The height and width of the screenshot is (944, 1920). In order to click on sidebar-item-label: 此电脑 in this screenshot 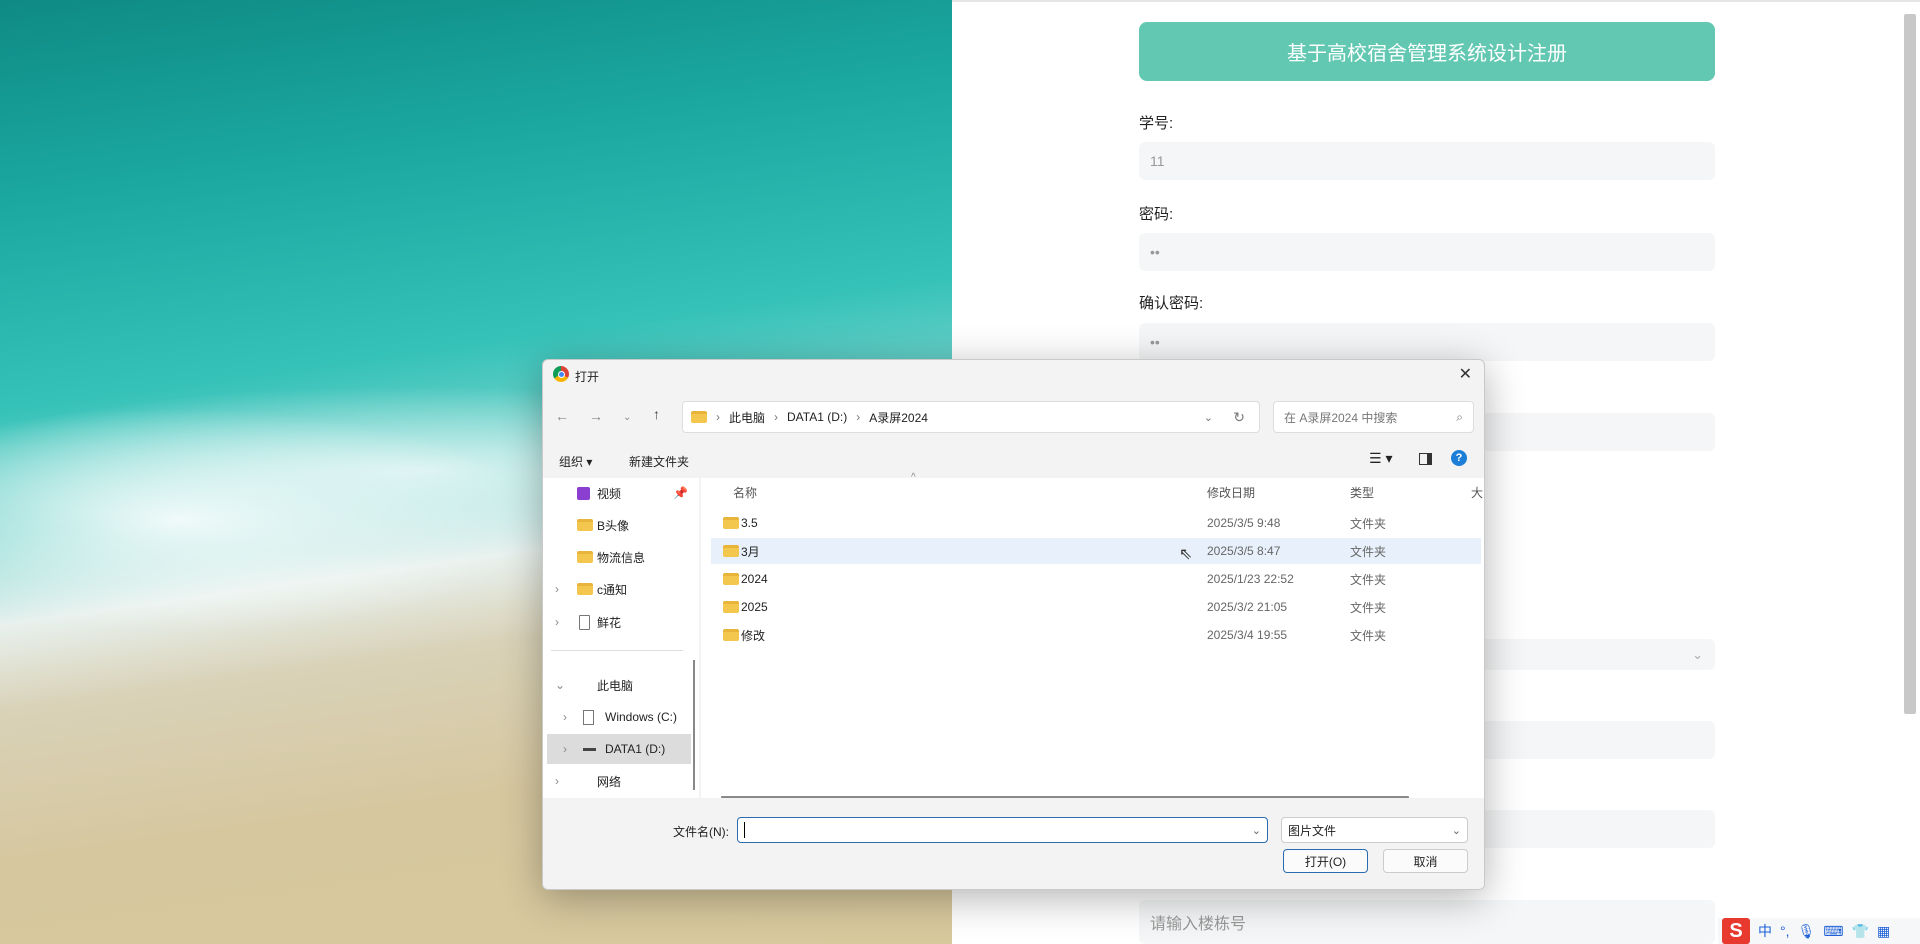, I will do `click(615, 685)`.